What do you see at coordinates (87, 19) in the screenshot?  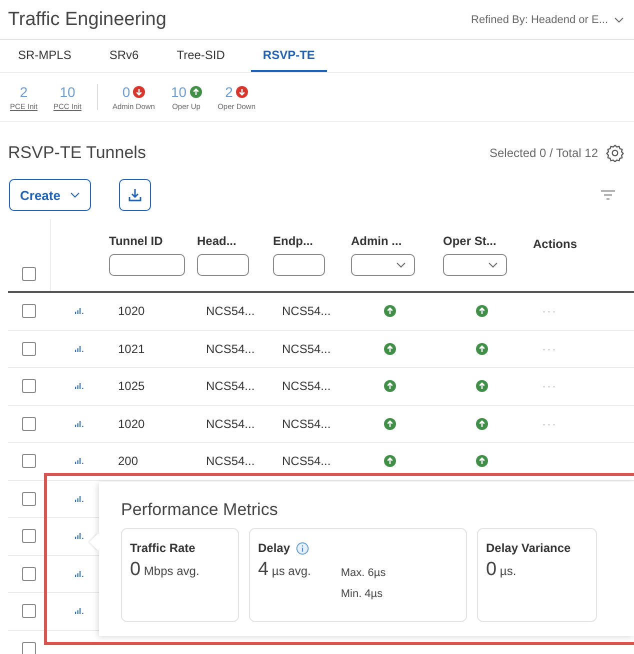 I see `page-title: Traffic Engineering` at bounding box center [87, 19].